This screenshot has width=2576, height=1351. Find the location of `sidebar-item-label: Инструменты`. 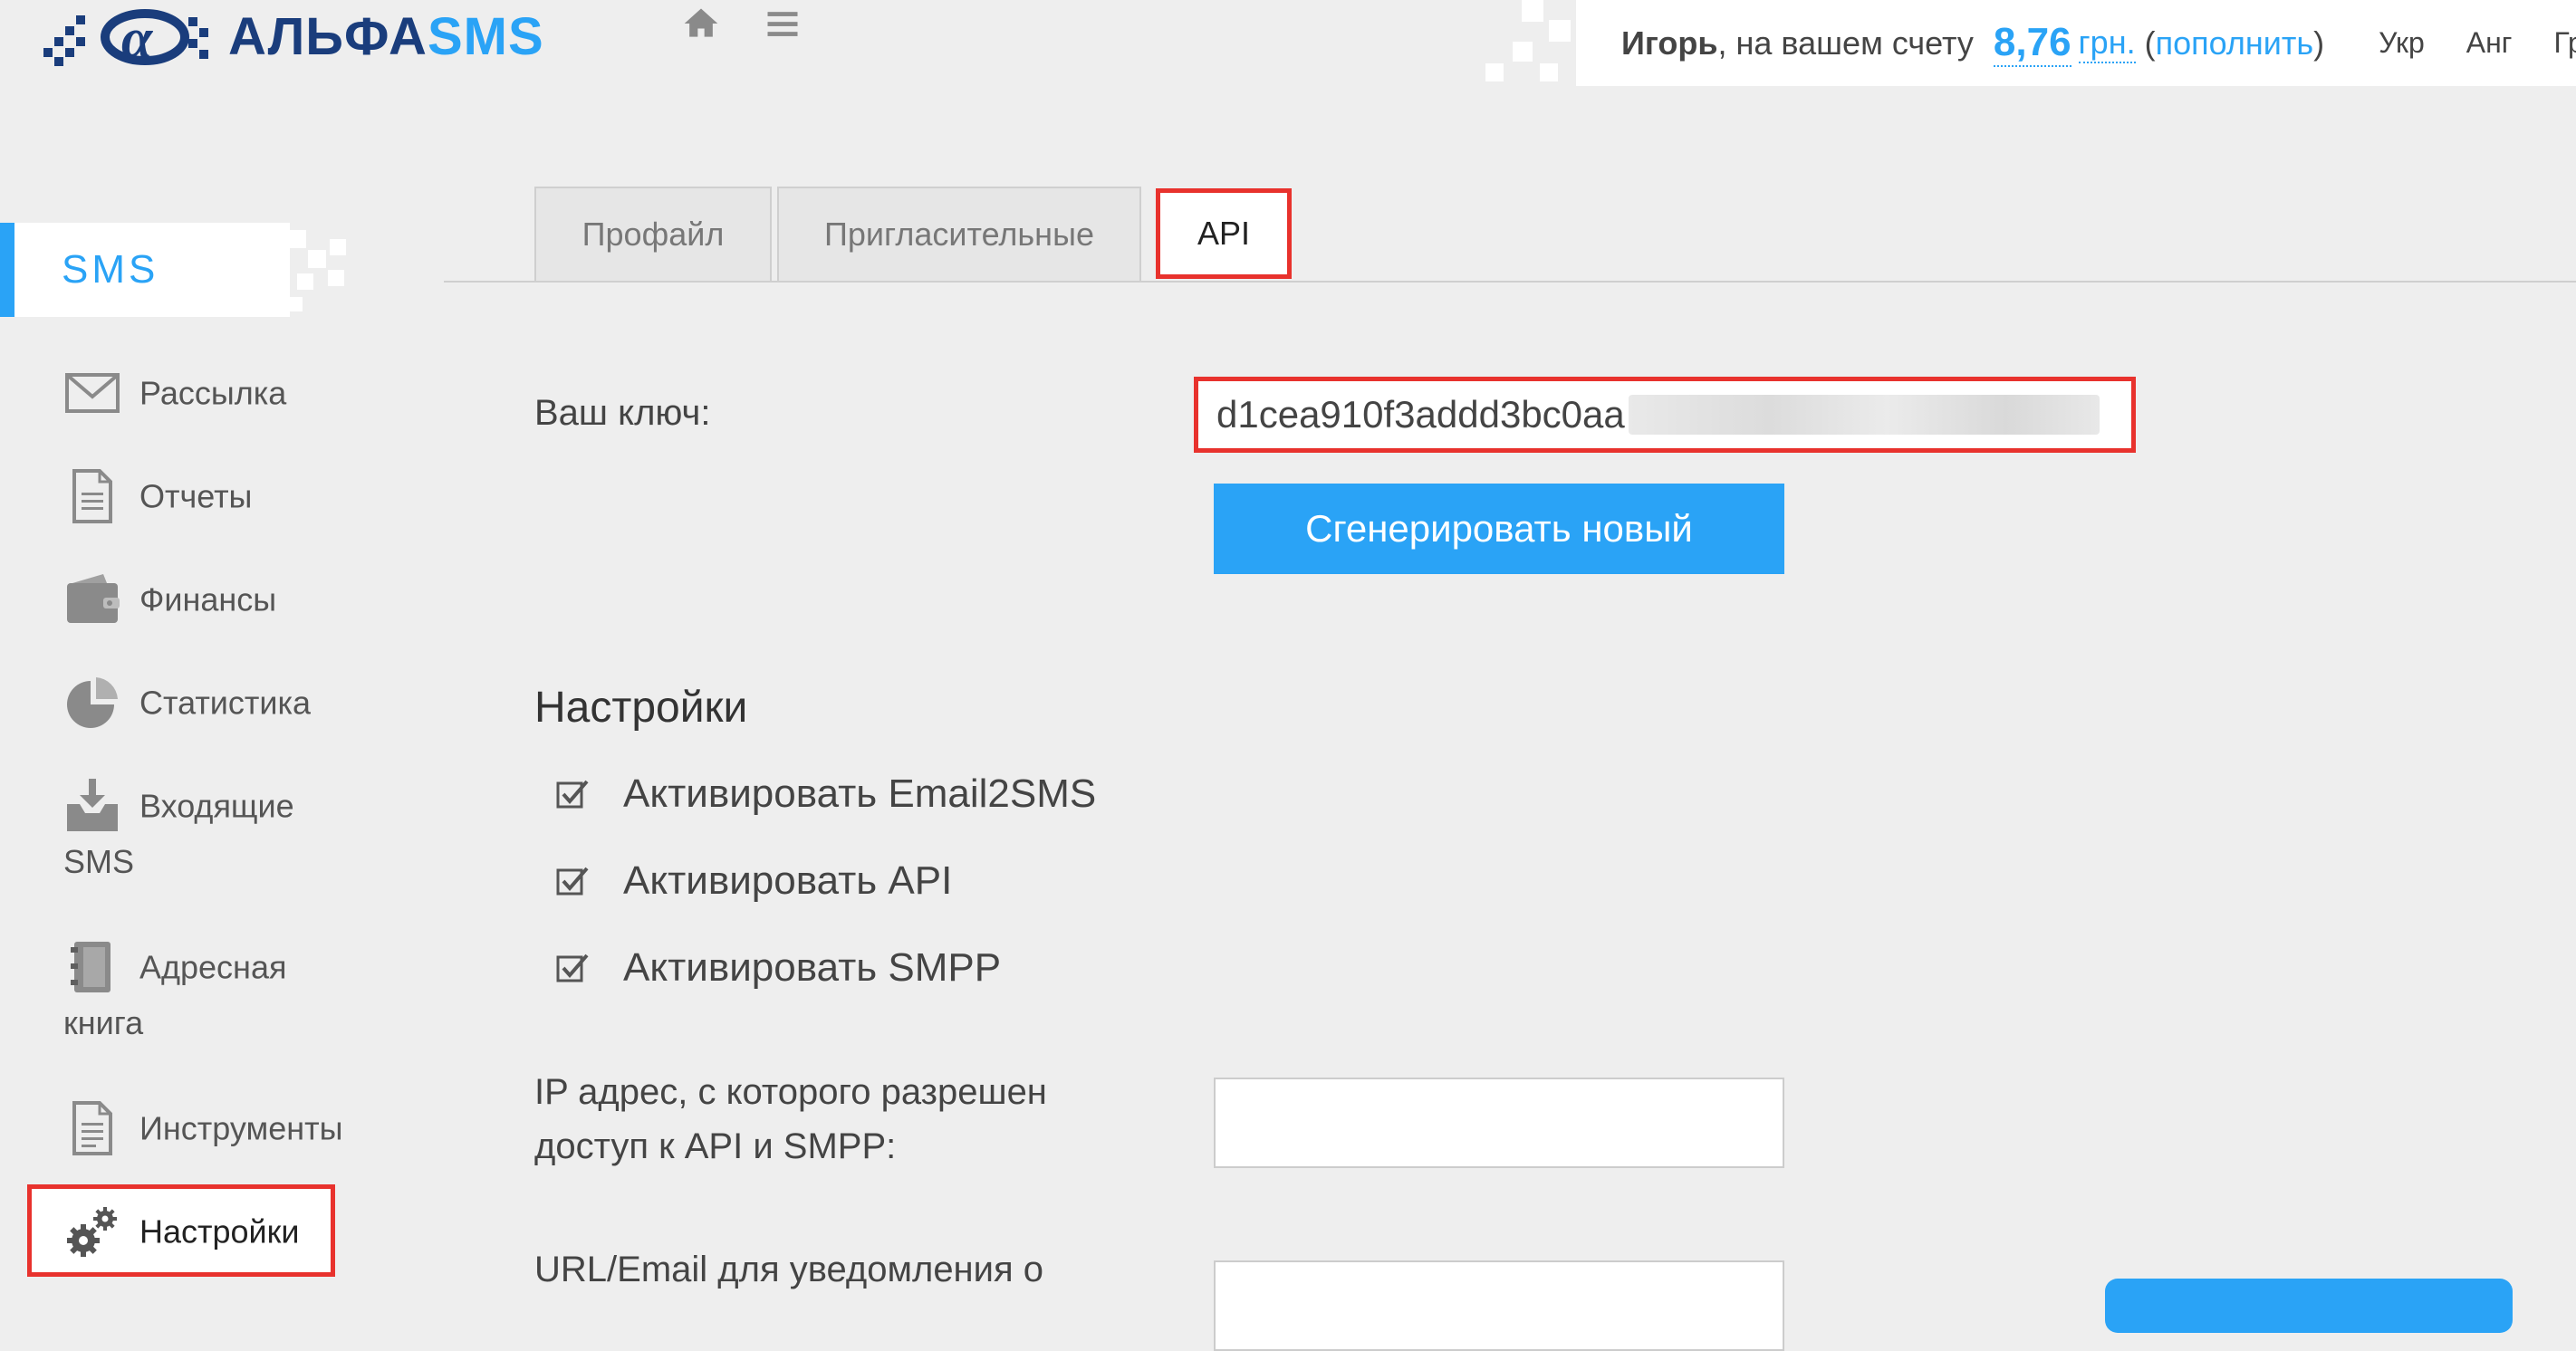

sidebar-item-label: Инструменты is located at coordinates (241, 1128).